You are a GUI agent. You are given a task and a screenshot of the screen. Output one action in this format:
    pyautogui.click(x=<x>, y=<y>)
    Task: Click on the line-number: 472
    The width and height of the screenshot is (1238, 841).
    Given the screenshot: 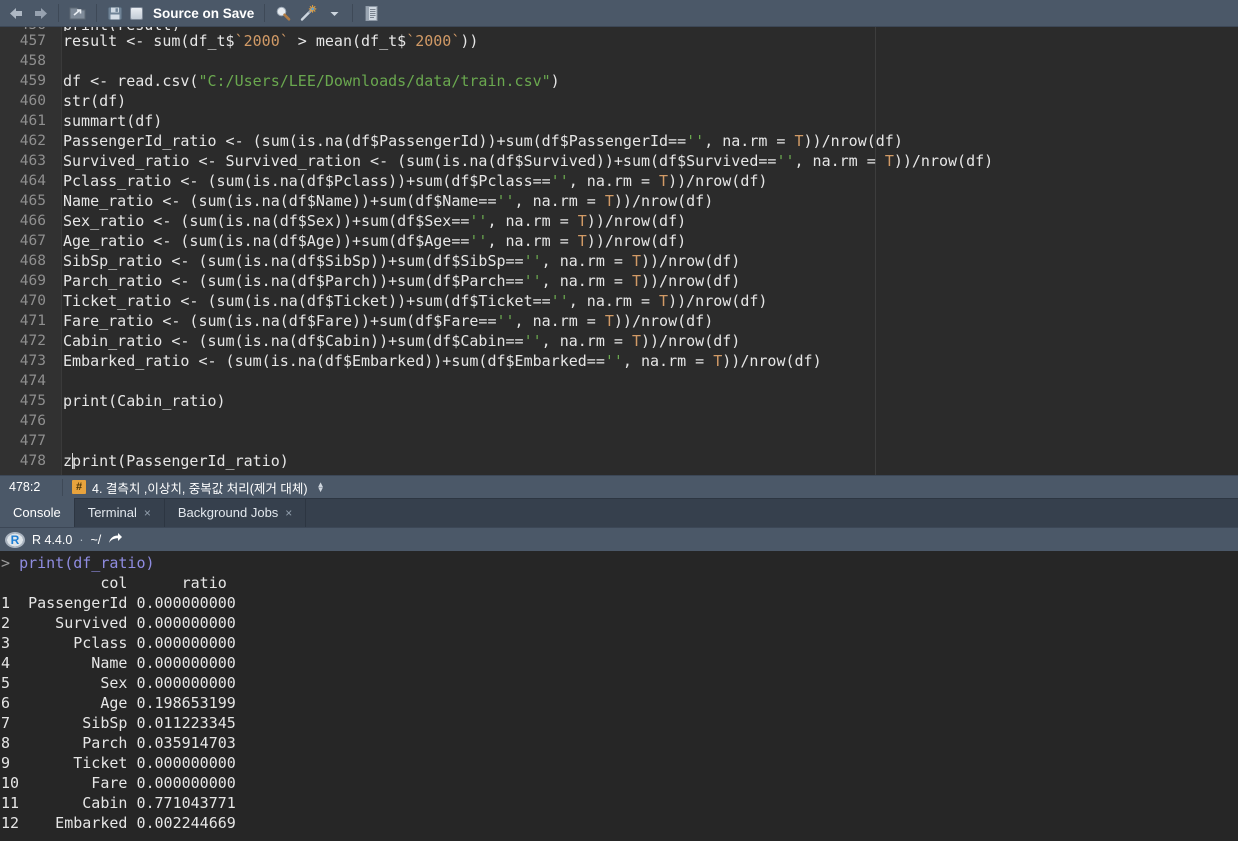 What is the action you would take?
    pyautogui.click(x=32, y=341)
    